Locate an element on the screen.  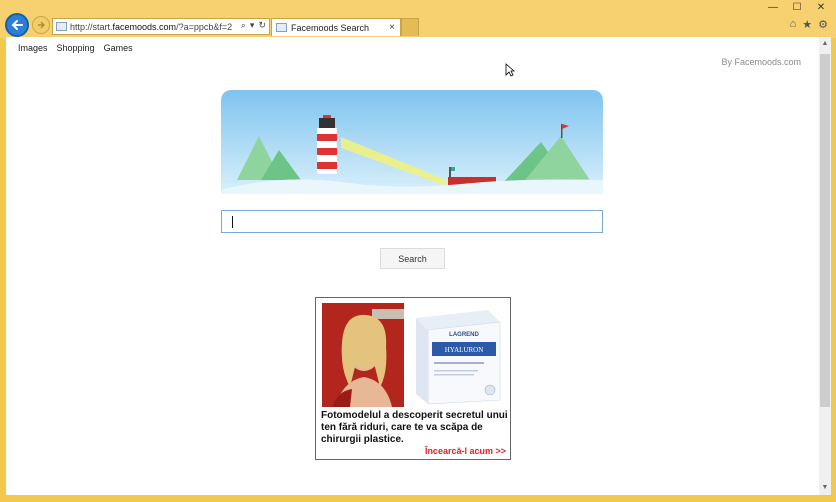
new-tab-button is located at coordinates (410, 27).